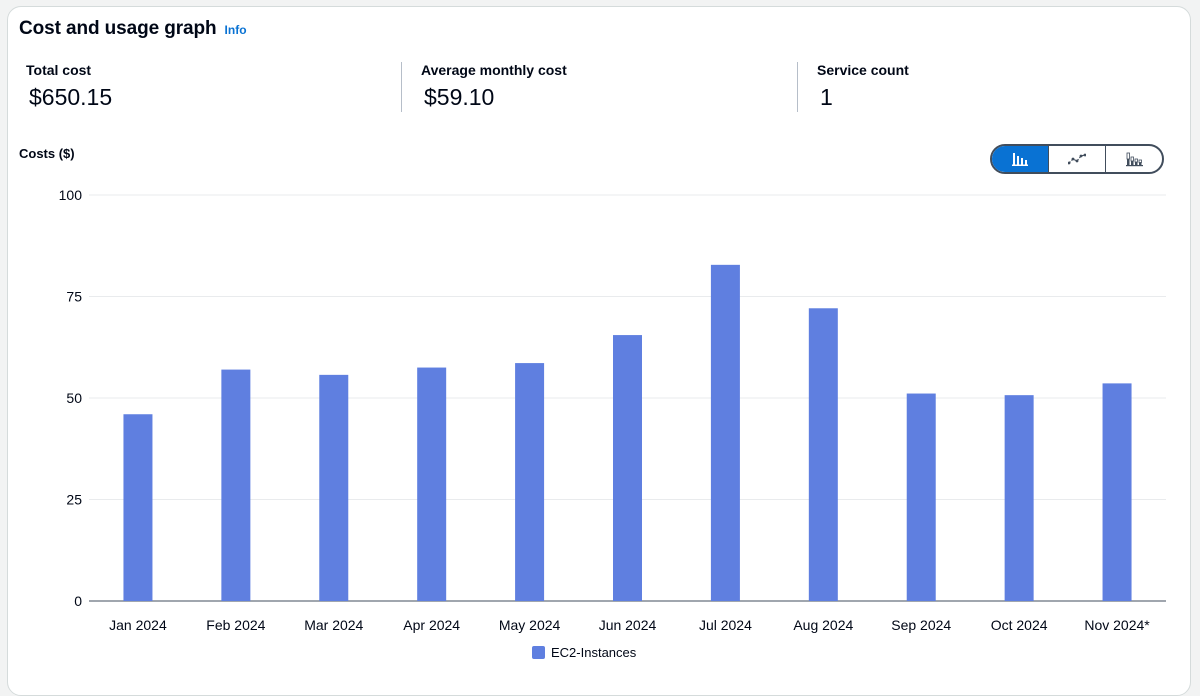  Describe the element at coordinates (74, 398) in the screenshot. I see `y-tick-label: 50` at that location.